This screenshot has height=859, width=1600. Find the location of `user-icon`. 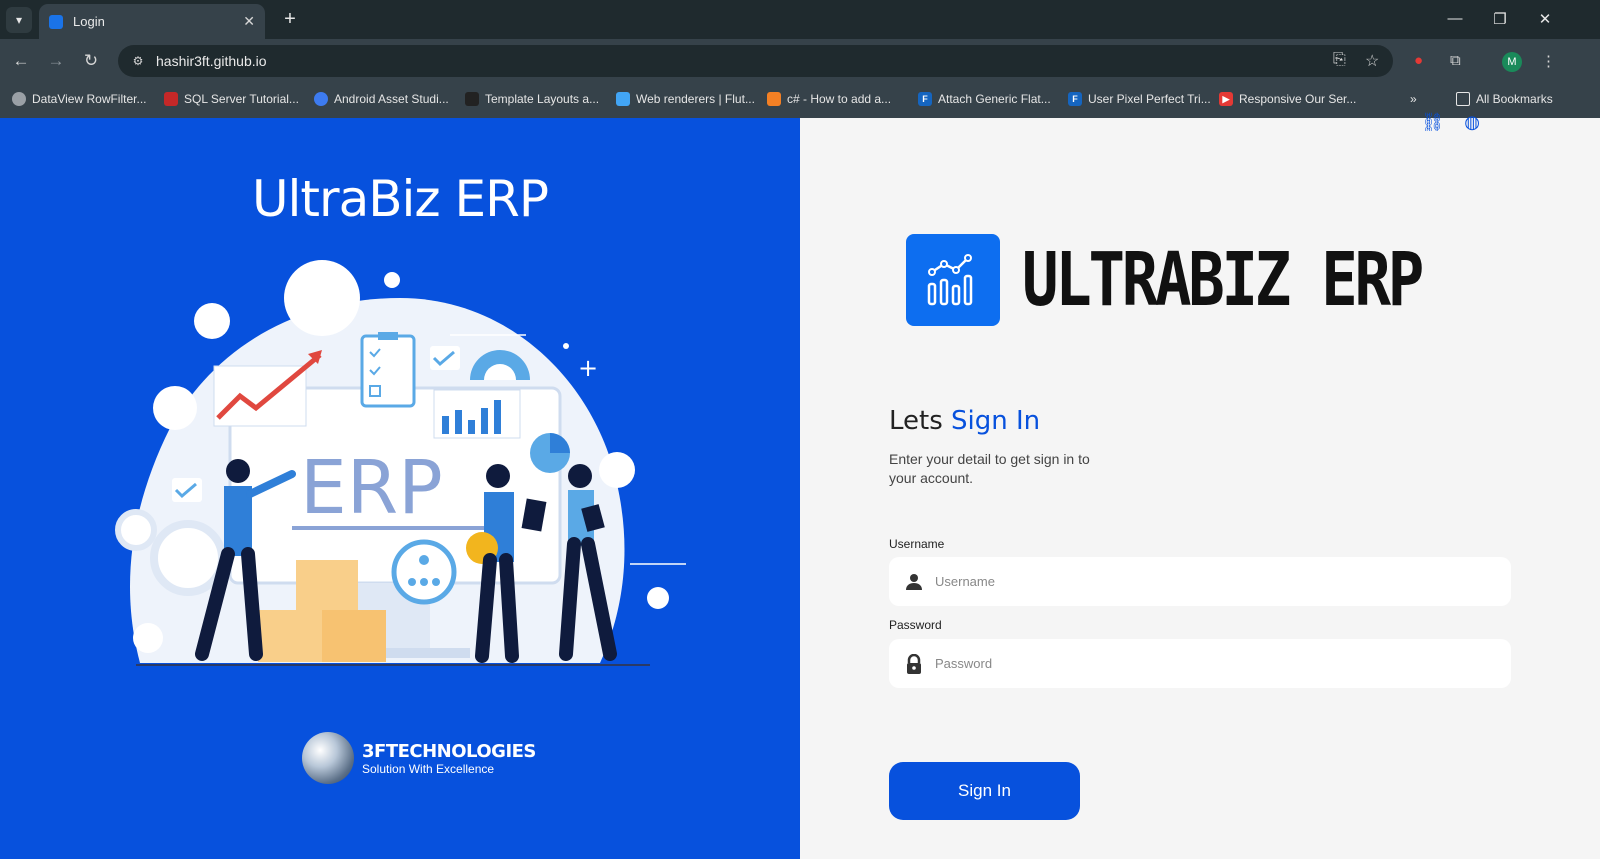

user-icon is located at coordinates (914, 582).